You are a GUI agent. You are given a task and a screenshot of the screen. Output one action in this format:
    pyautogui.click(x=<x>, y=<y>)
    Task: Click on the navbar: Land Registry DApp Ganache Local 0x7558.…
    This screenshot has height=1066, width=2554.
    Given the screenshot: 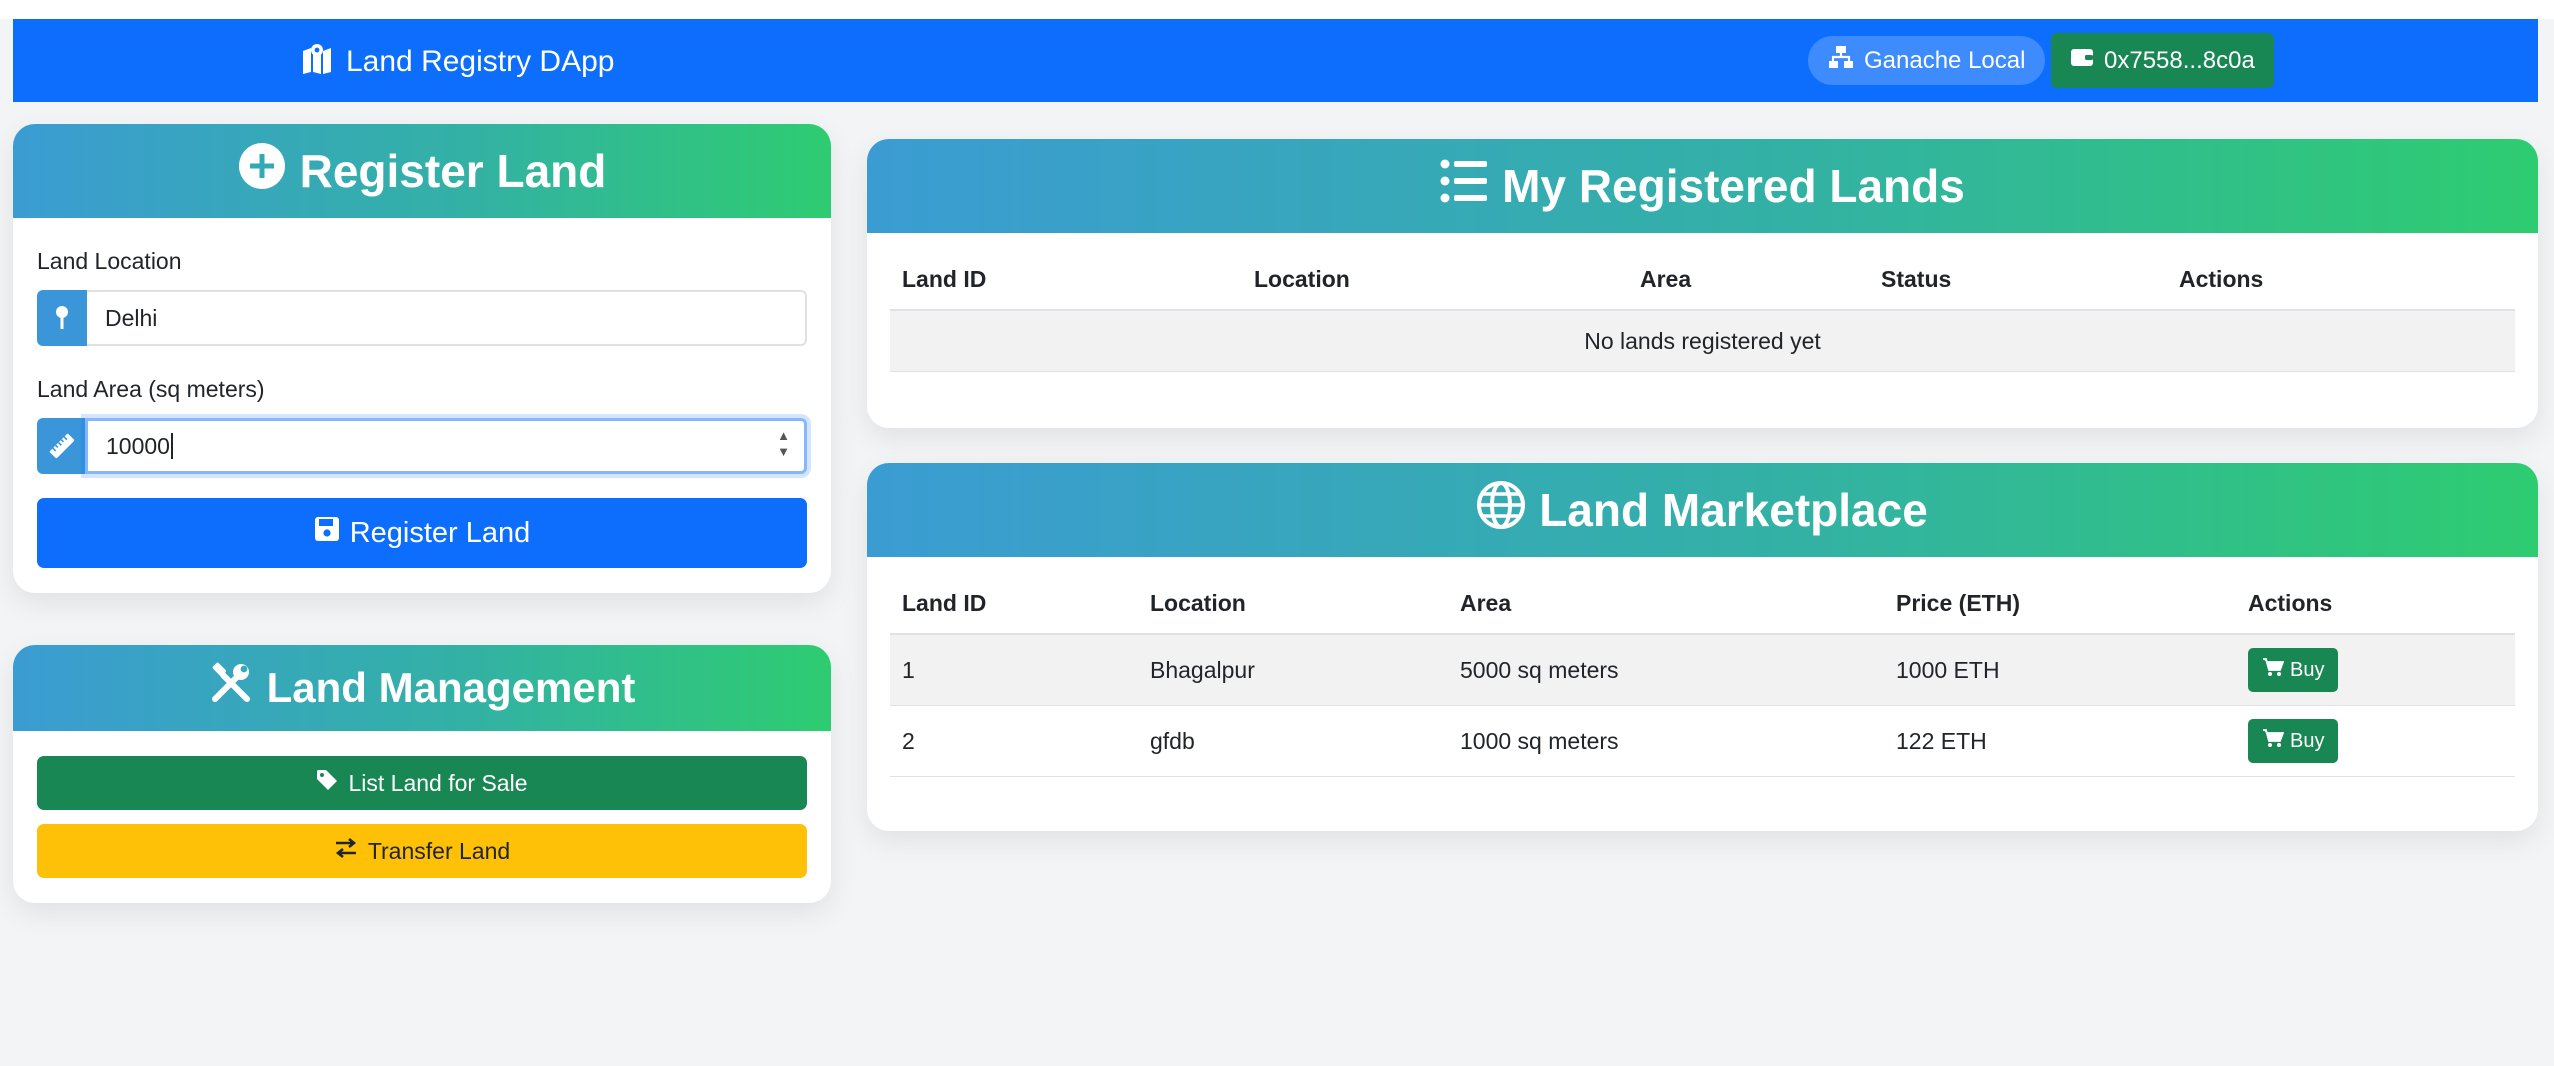 What is the action you would take?
    pyautogui.click(x=1275, y=60)
    